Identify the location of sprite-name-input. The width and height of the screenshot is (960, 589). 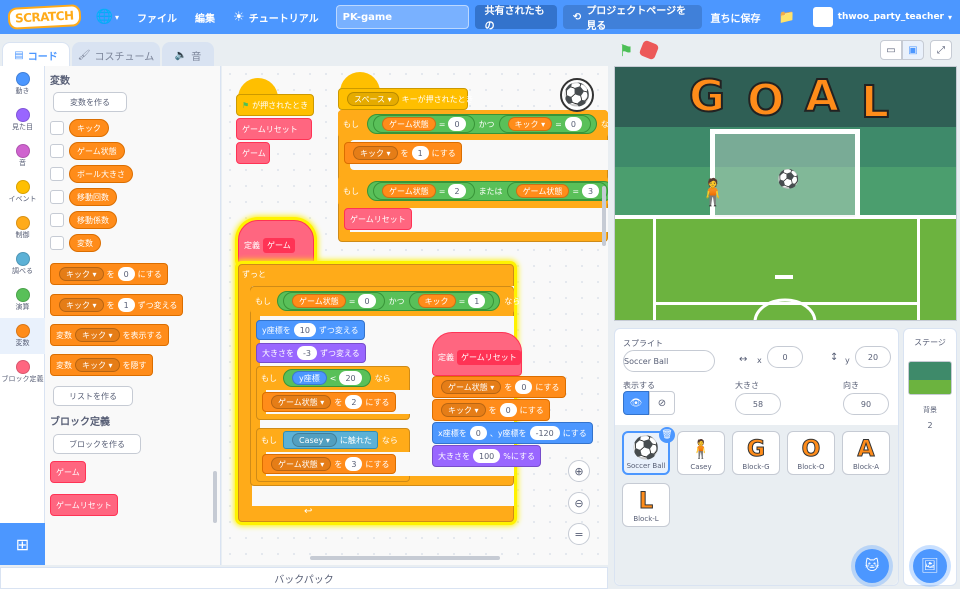
(669, 361).